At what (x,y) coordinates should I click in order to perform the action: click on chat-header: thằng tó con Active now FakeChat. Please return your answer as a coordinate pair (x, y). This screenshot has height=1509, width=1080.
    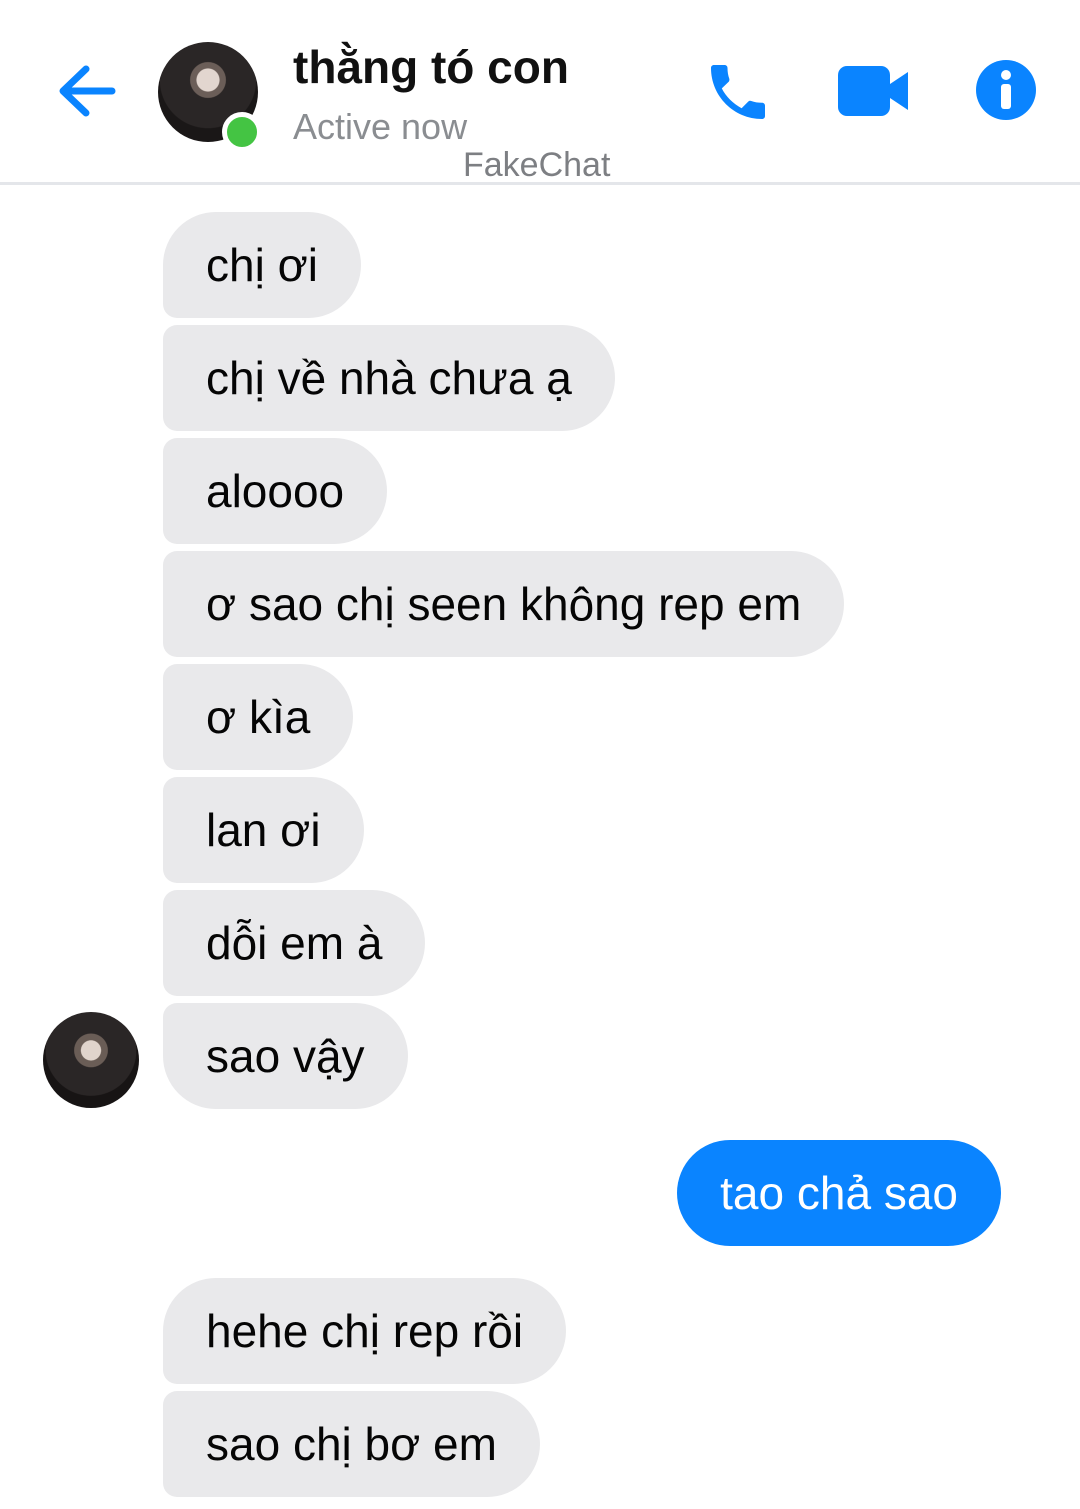
    Looking at the image, I should click on (540, 92).